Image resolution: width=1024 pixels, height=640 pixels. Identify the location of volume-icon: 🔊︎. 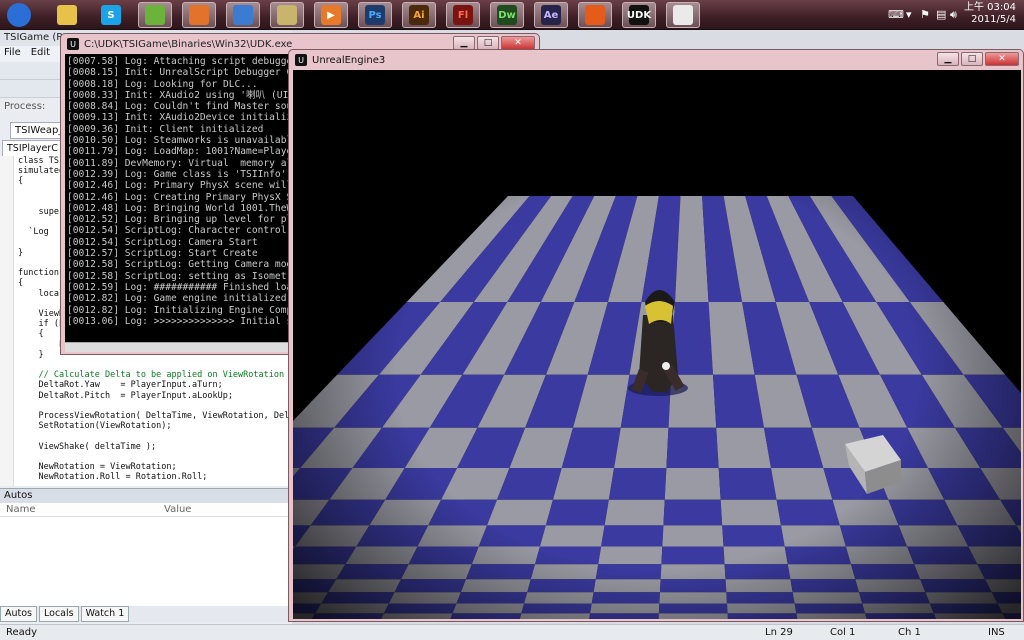
(953, 15).